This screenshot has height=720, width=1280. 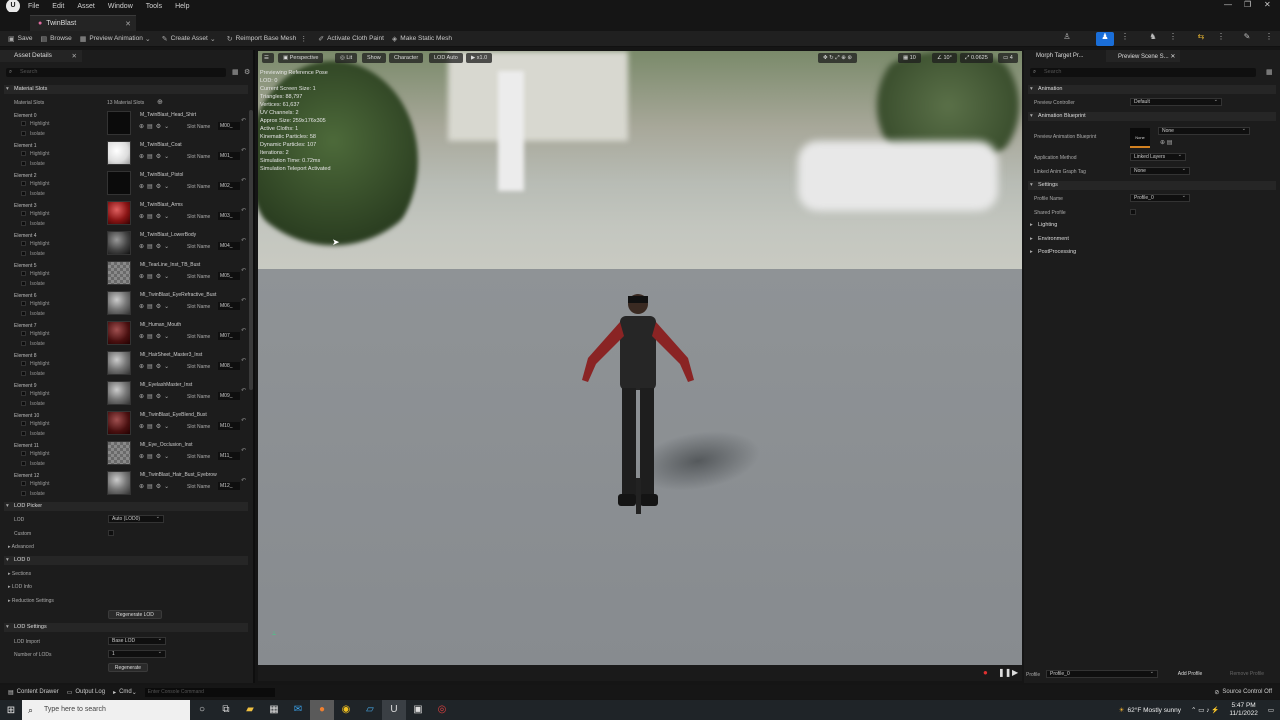 What do you see at coordinates (351, 39) in the screenshot?
I see `activate-cloth-paint-button: ✐ Activate Cloth Paint` at bounding box center [351, 39].